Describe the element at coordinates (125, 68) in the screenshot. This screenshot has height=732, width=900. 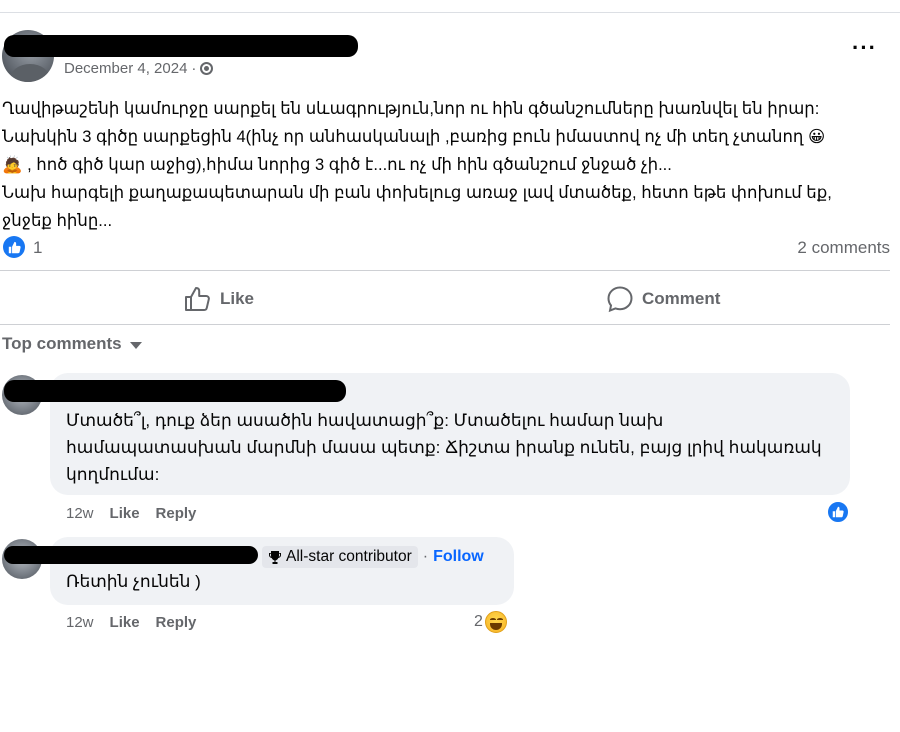
I see `post-date: December 4, 2024` at that location.